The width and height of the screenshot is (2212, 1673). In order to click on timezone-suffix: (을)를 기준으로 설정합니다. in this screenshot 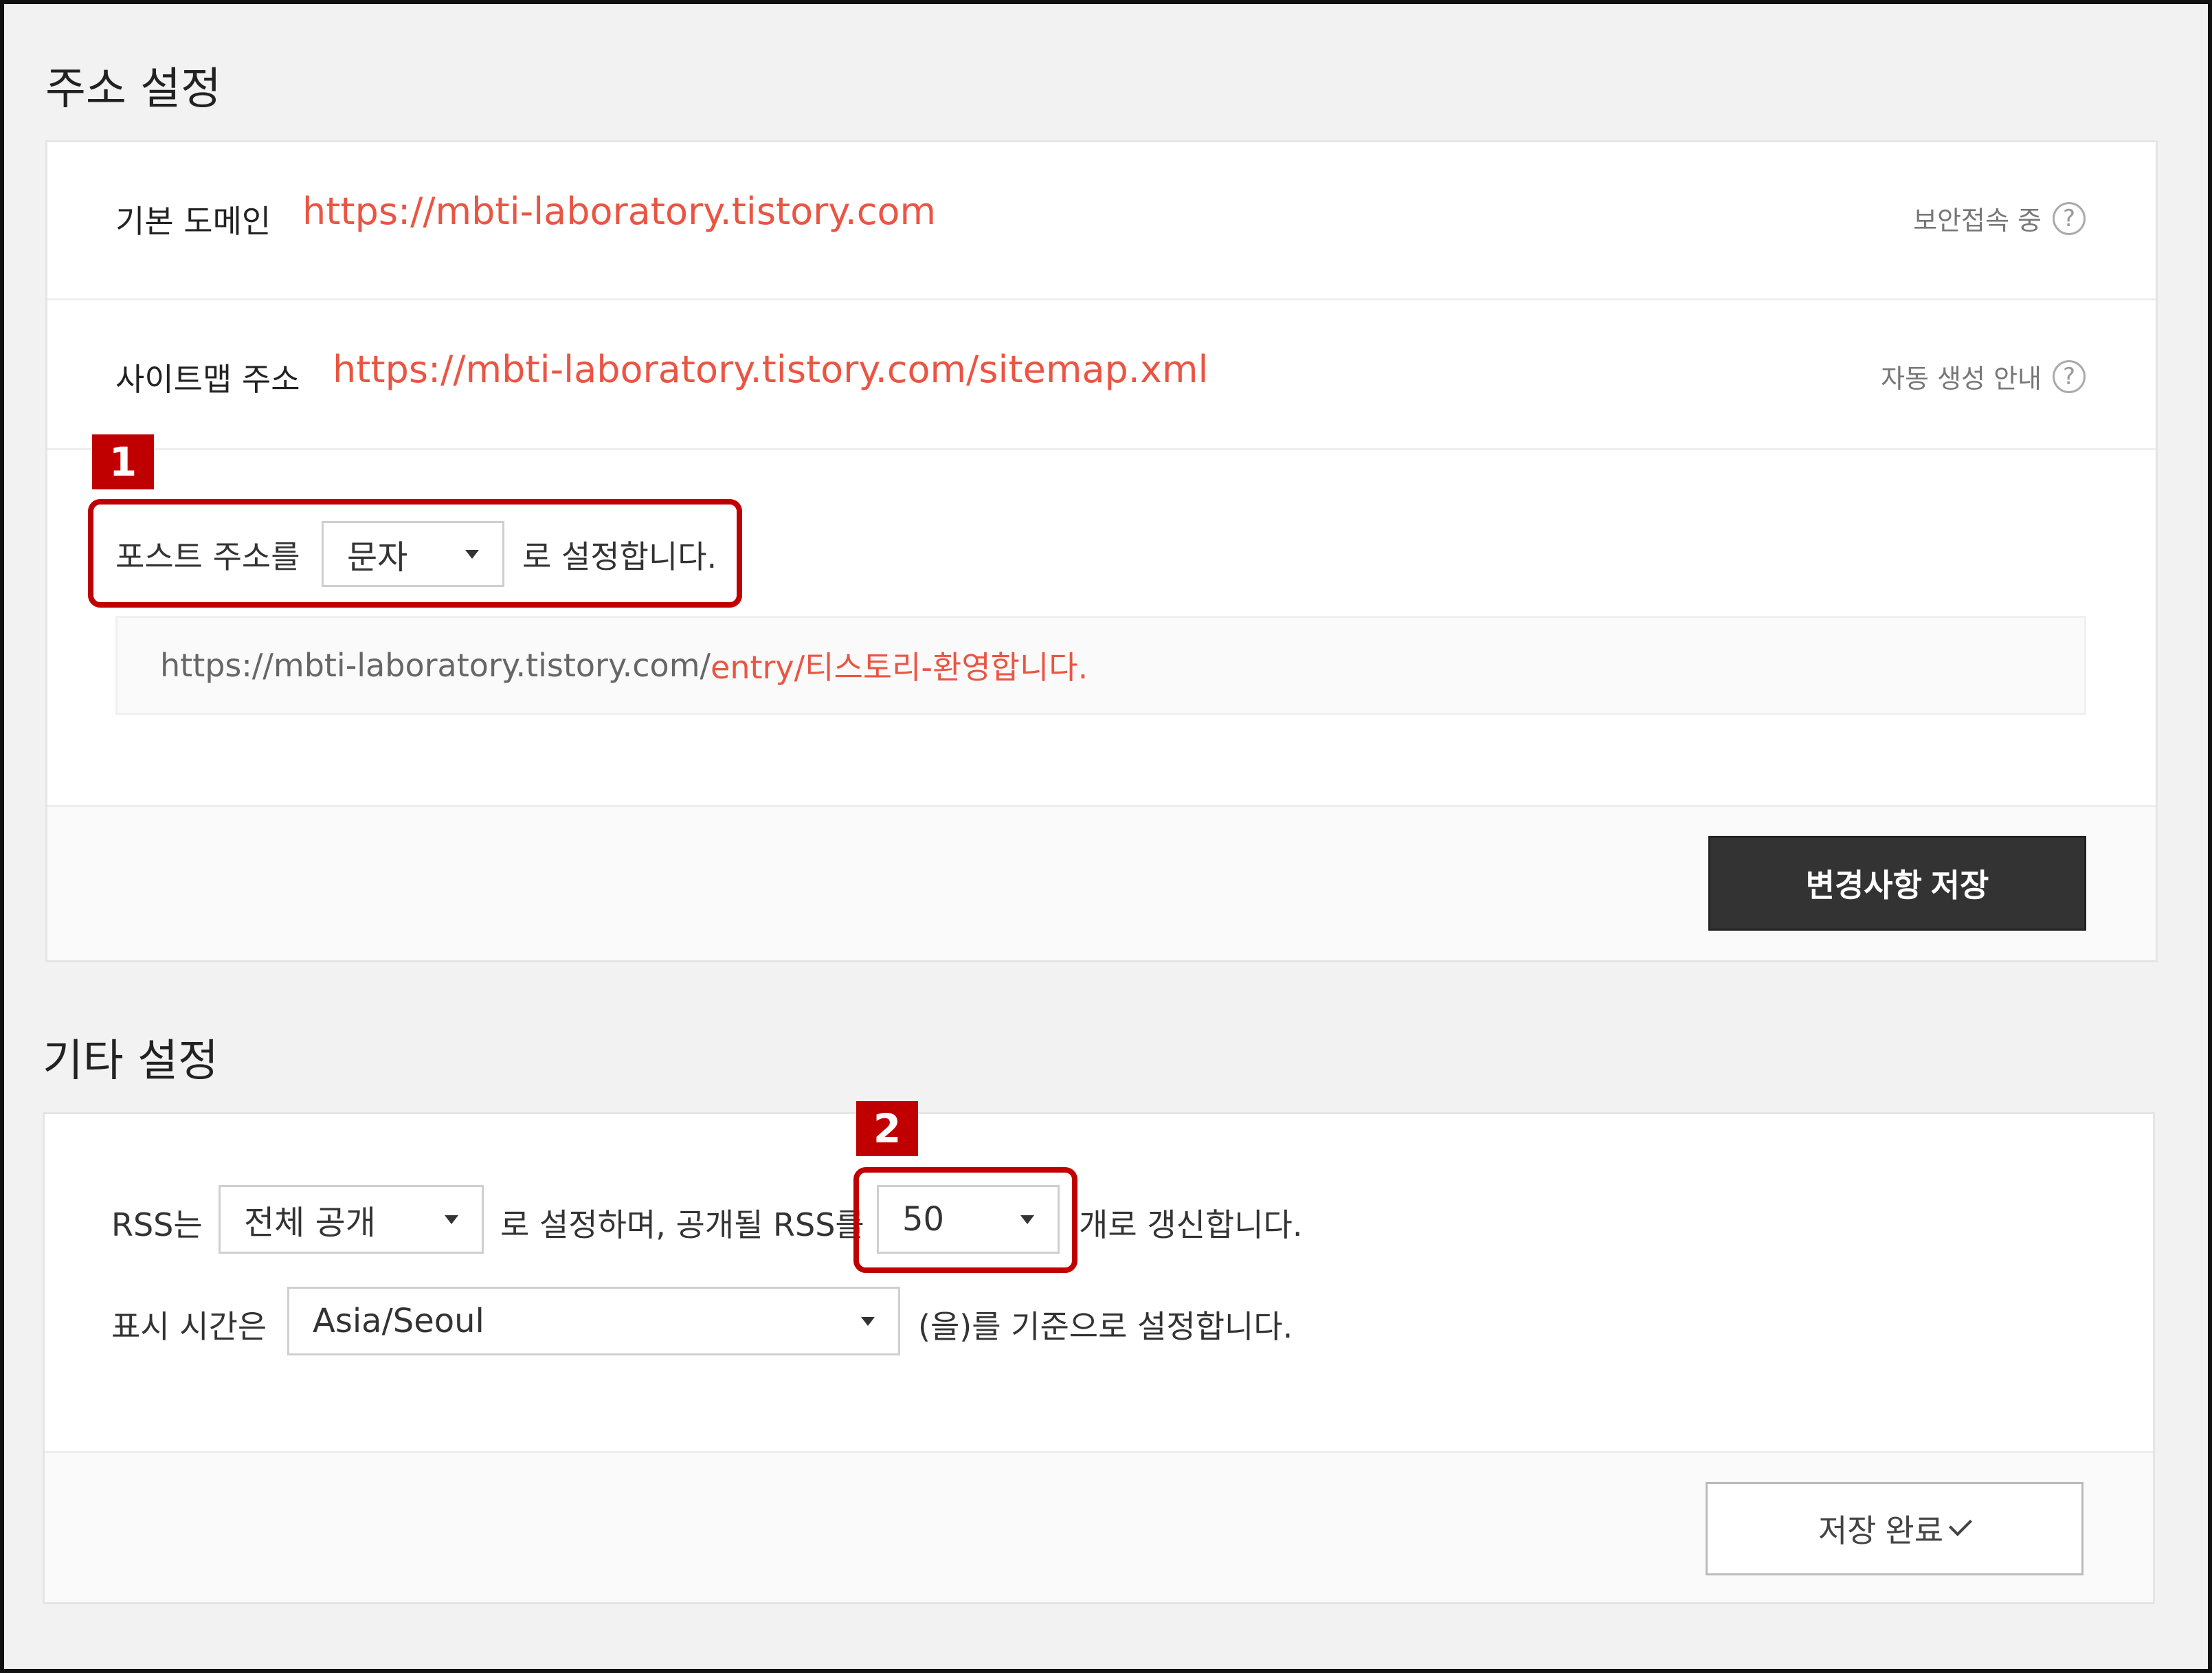, I will do `click(1105, 1326)`.